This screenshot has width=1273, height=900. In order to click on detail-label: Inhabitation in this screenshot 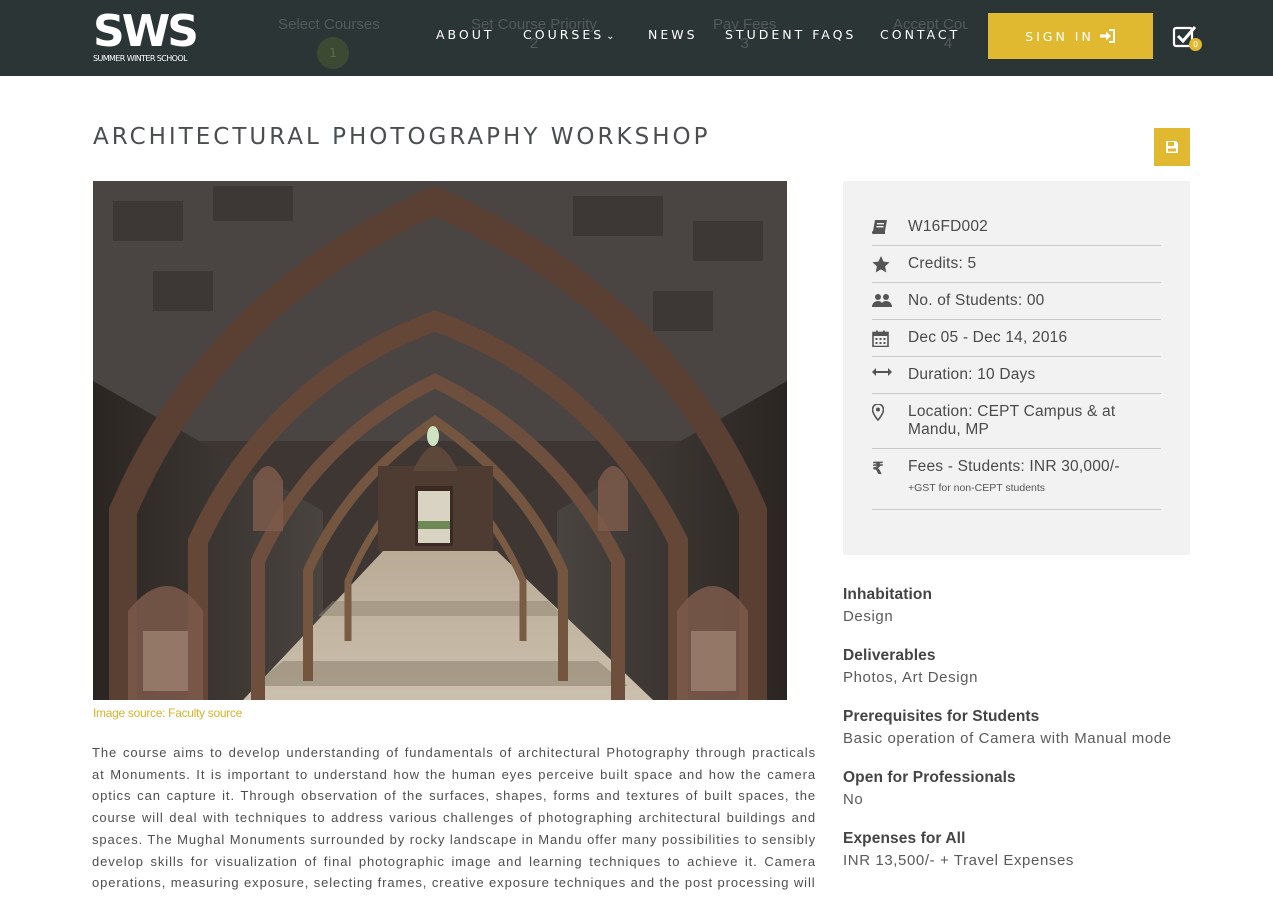, I will do `click(888, 594)`.